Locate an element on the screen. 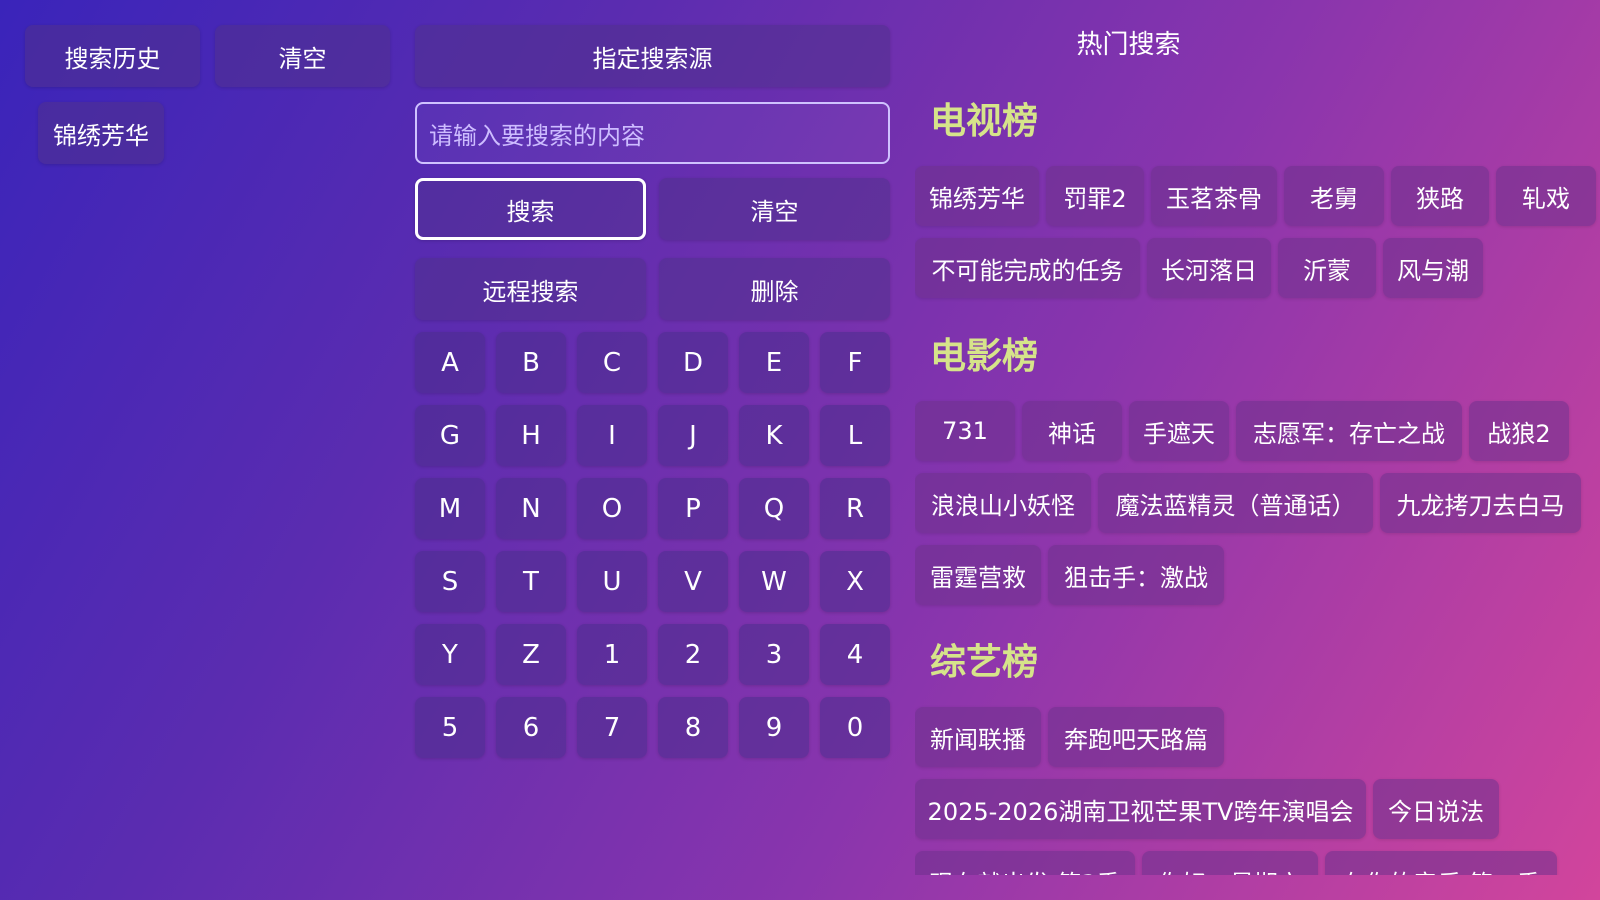  key-6: 6 is located at coordinates (531, 727).